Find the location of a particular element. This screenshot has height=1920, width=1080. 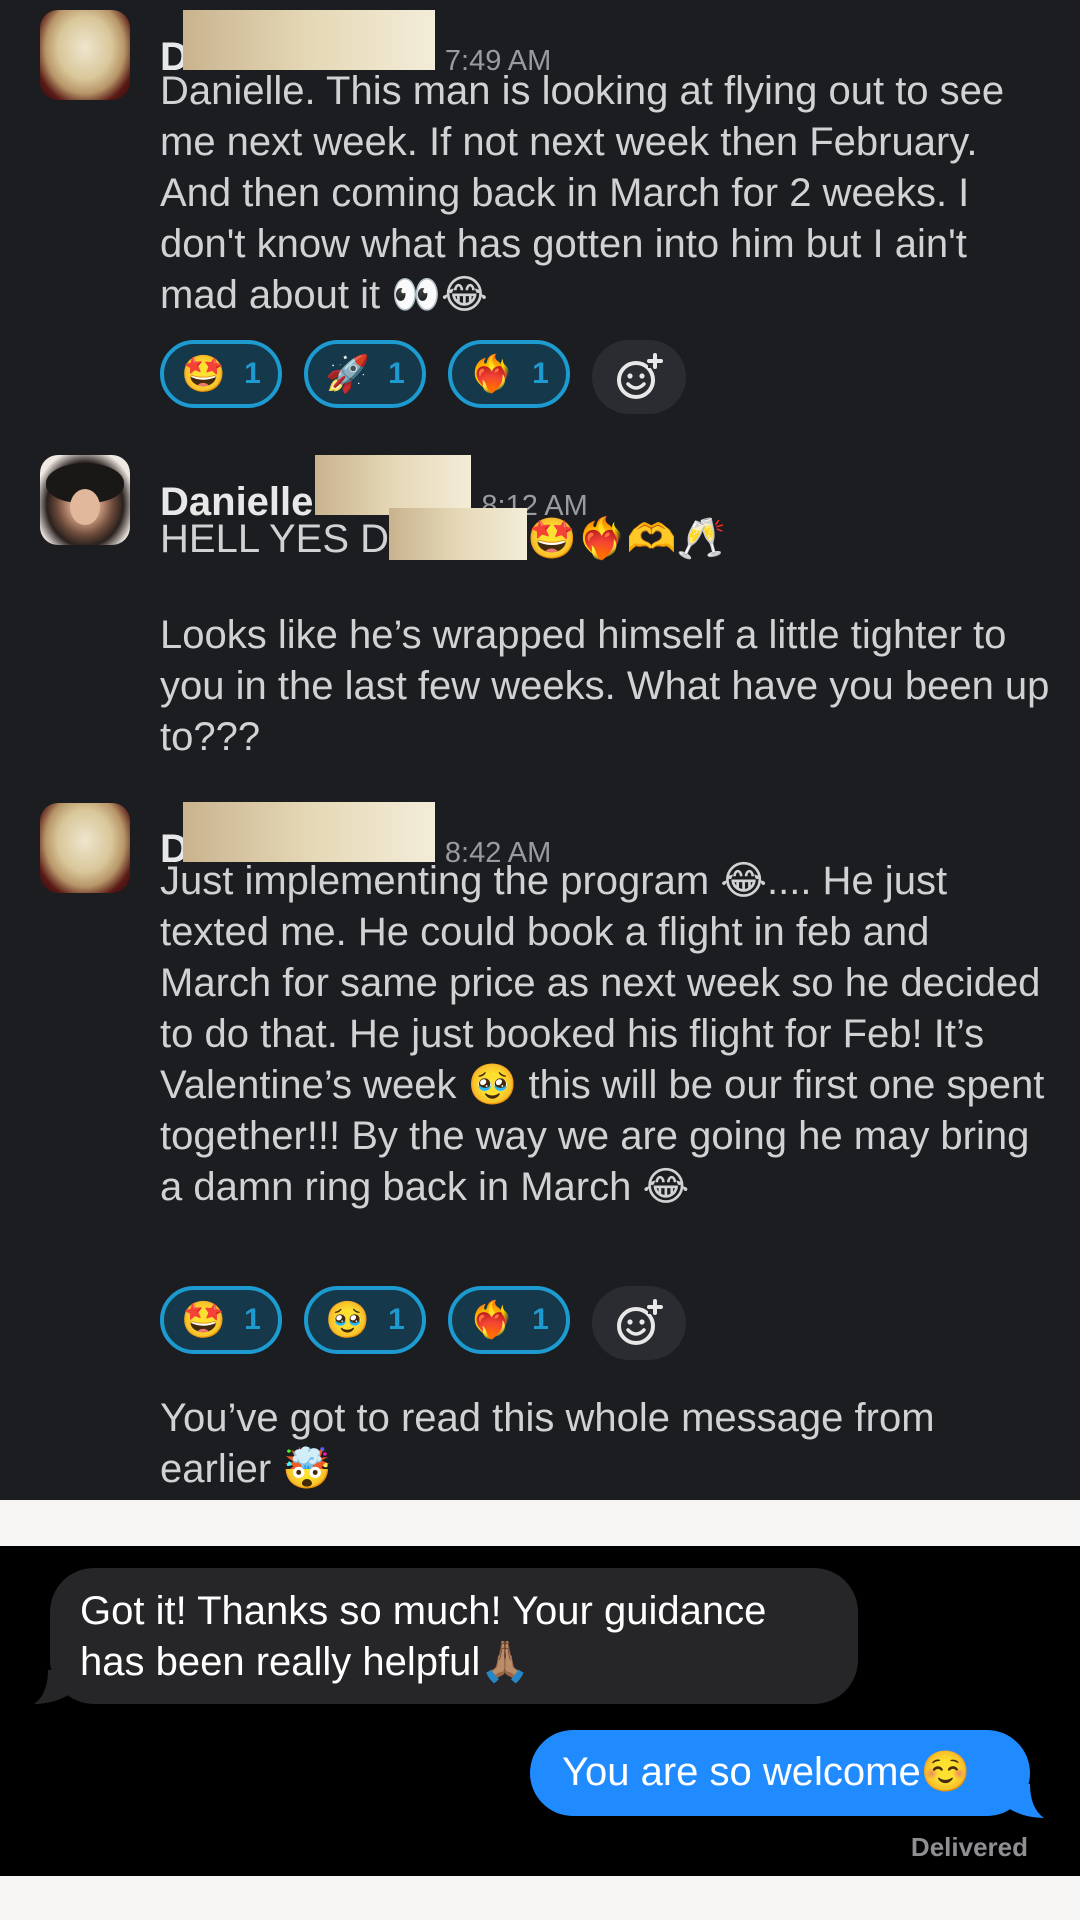

bottom-strip is located at coordinates (540, 1898).